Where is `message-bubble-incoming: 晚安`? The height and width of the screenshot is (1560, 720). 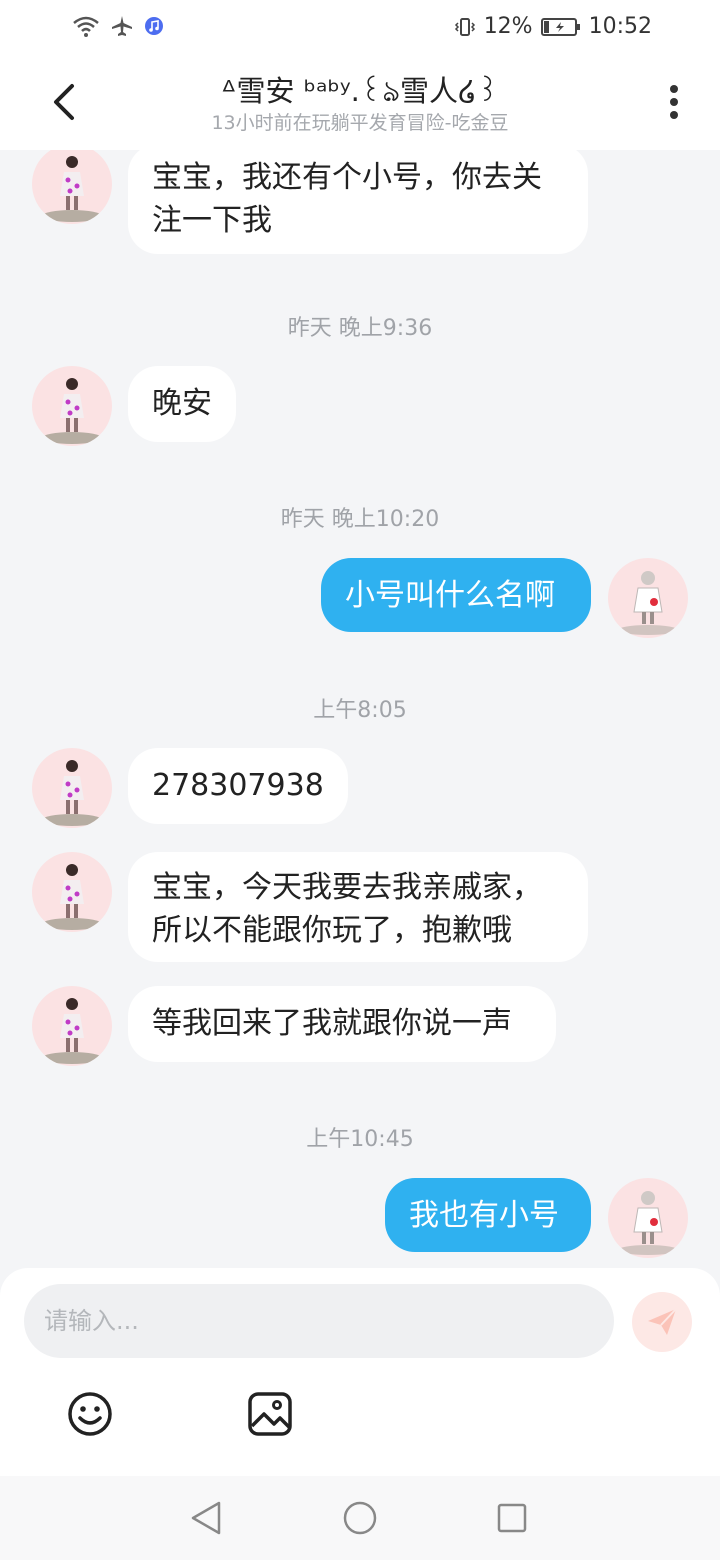 message-bubble-incoming: 晚安 is located at coordinates (182, 404).